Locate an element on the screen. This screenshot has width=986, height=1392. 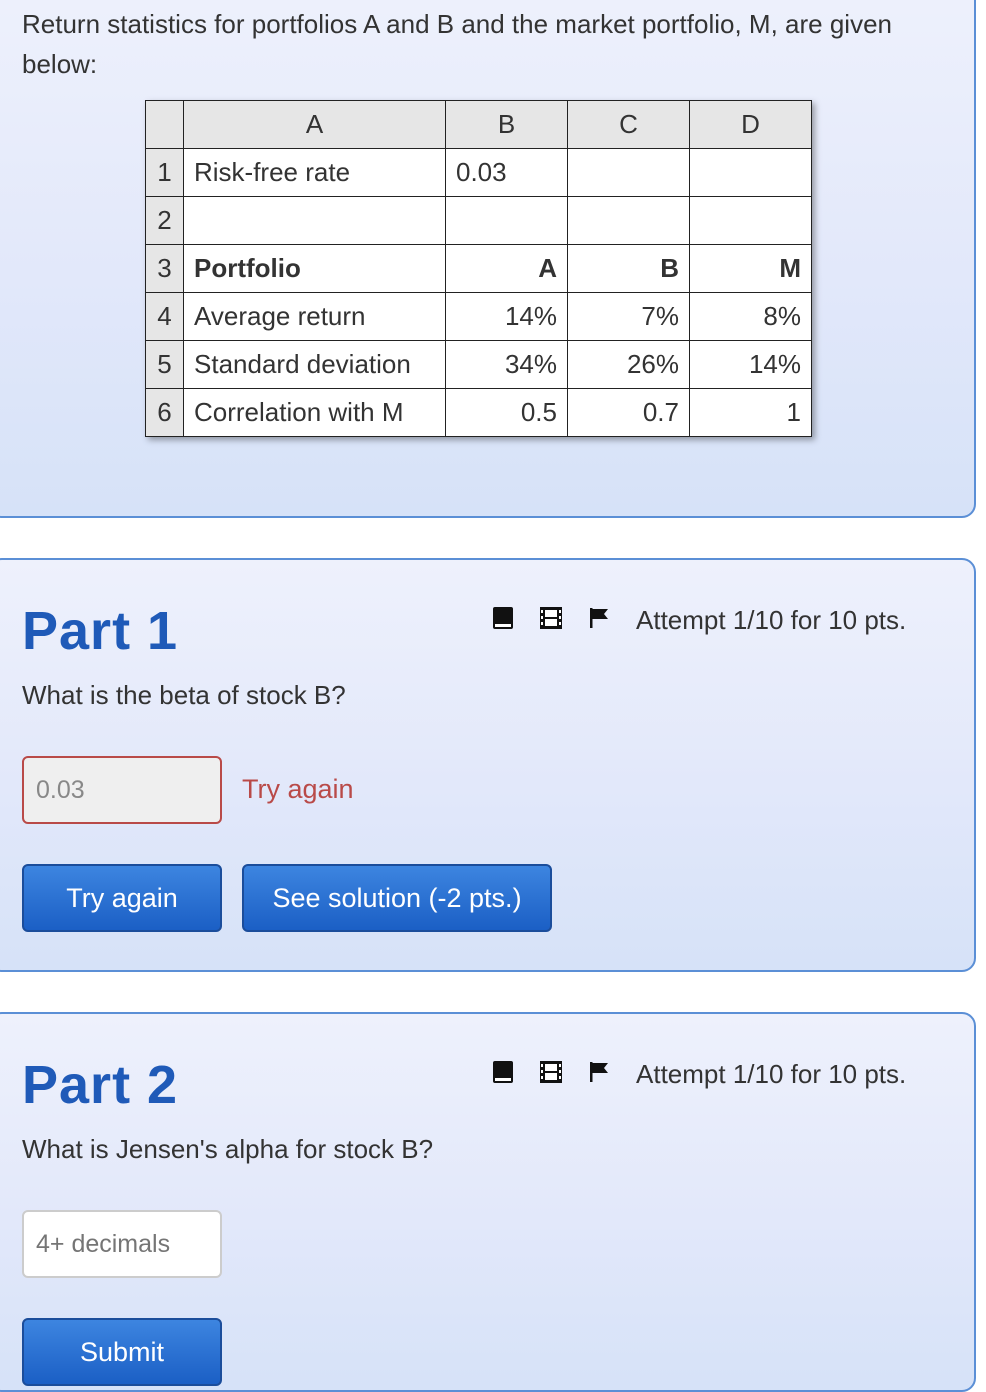
column-header-c: C is located at coordinates (628, 124).